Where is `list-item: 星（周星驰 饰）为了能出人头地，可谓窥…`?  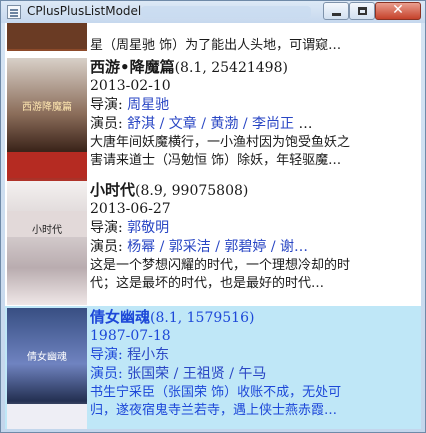 list-item: 星（周星驰 饰）为了能出人头地，可谓窥… is located at coordinates (213, 38).